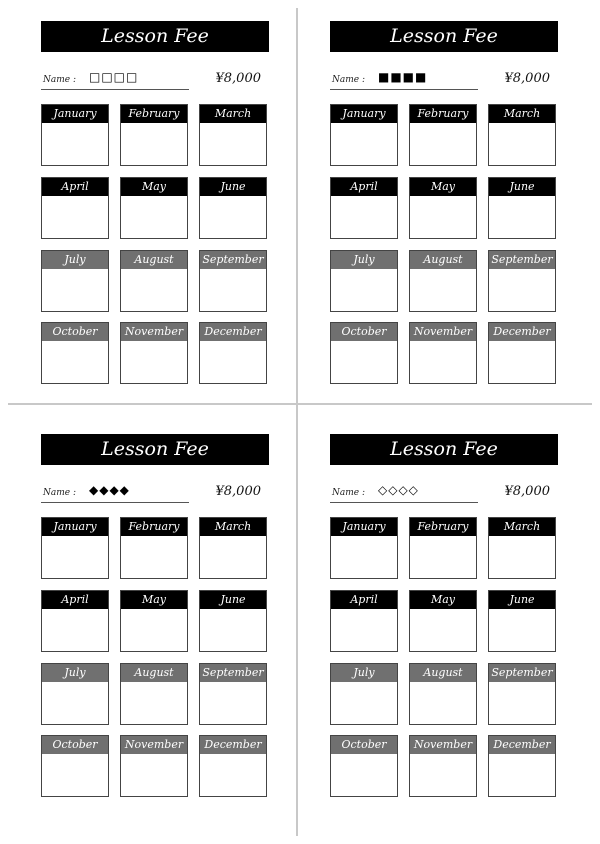 Image resolution: width=600 pixels, height=844 pixels. I want to click on name-value: ◆◆◆◆, so click(109, 490).